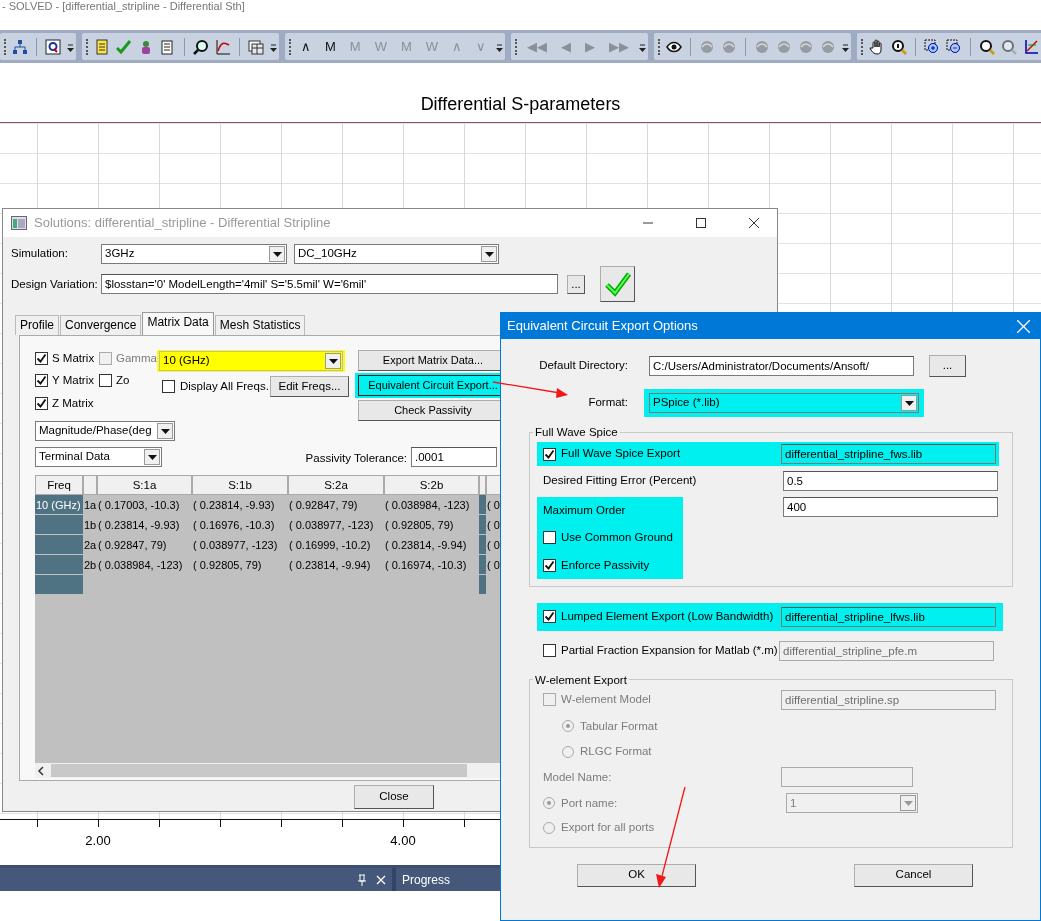 This screenshot has height=921, width=1041. What do you see at coordinates (621, 454) in the screenshot?
I see `checkbox-label: Full Wave Spice Export` at bounding box center [621, 454].